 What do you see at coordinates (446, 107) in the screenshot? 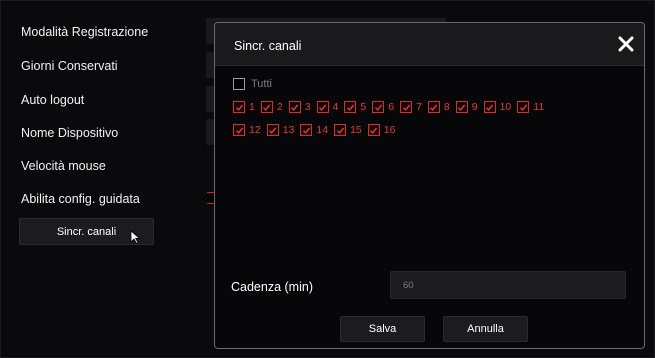
I see `channel-label: 8` at bounding box center [446, 107].